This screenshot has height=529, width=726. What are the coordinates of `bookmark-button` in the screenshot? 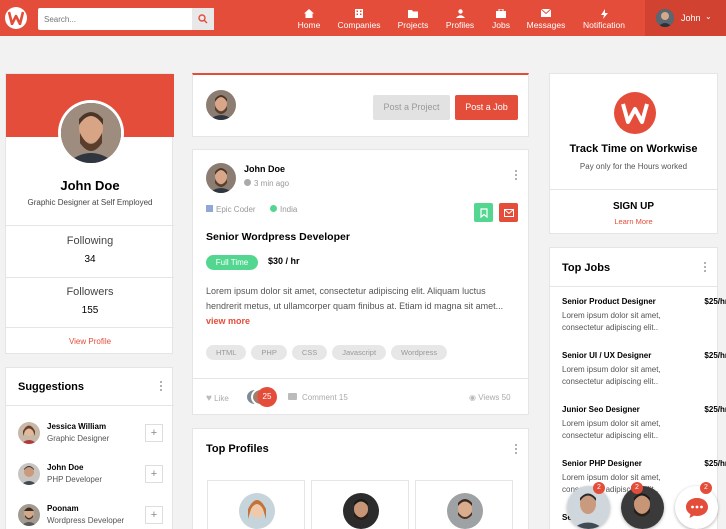 It's located at (483, 212).